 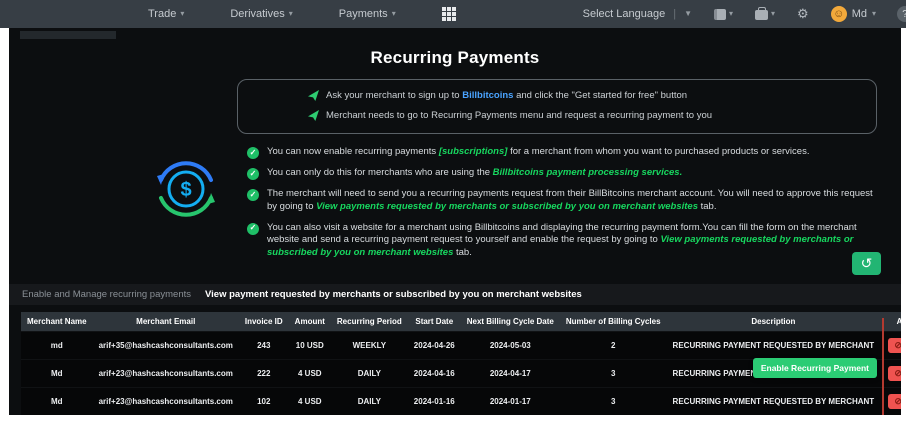 I want to click on user-menu: ☺ Md ▾, so click(x=853, y=14).